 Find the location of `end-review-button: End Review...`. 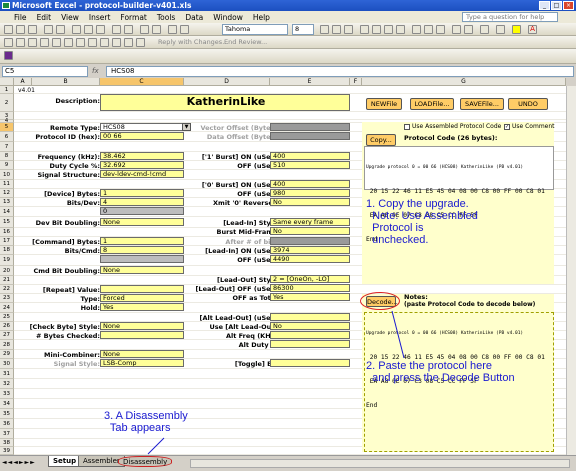

end-review-button: End Review... is located at coordinates (245, 42).